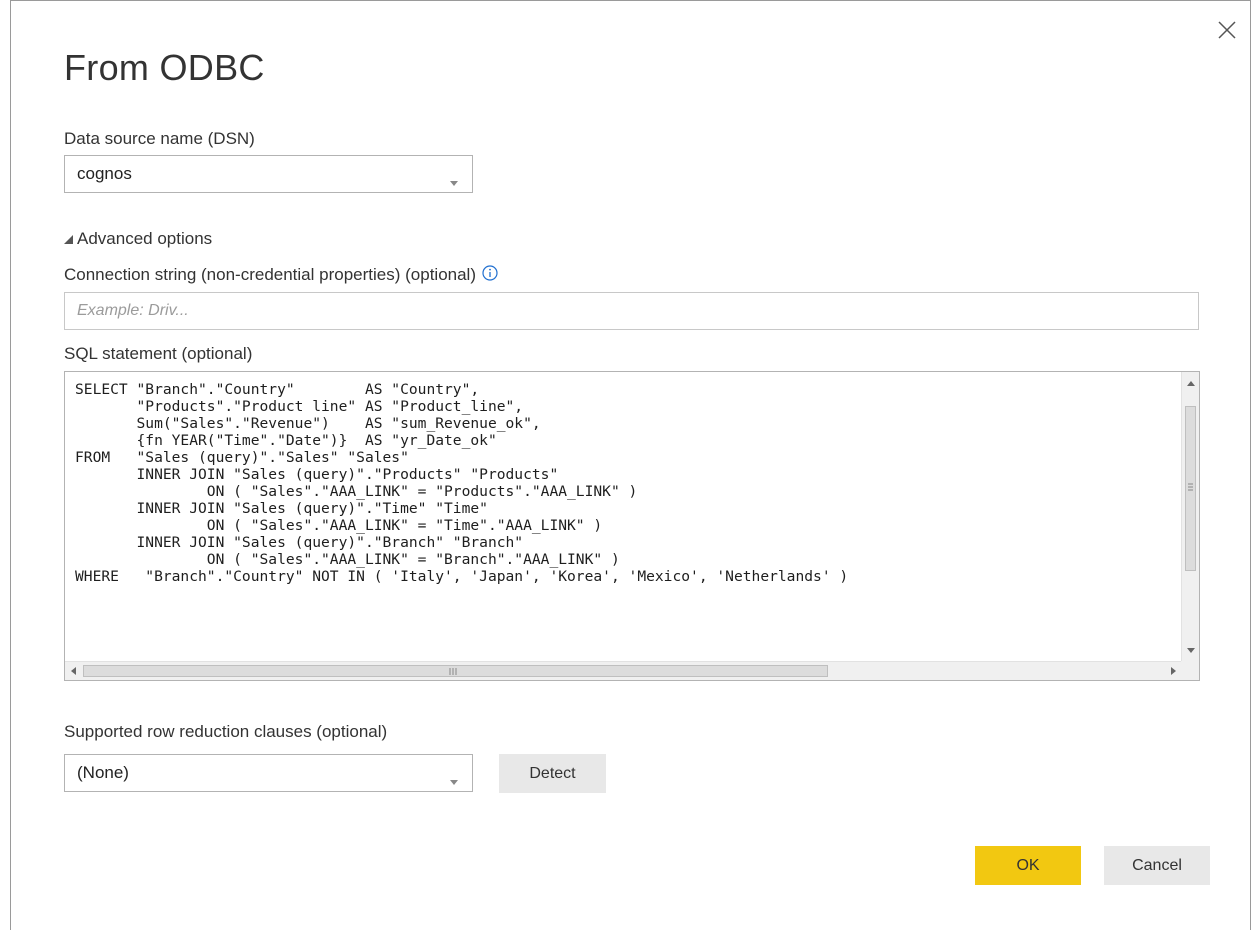 This screenshot has width=1253, height=930. I want to click on dsn-value: cognos, so click(104, 173).